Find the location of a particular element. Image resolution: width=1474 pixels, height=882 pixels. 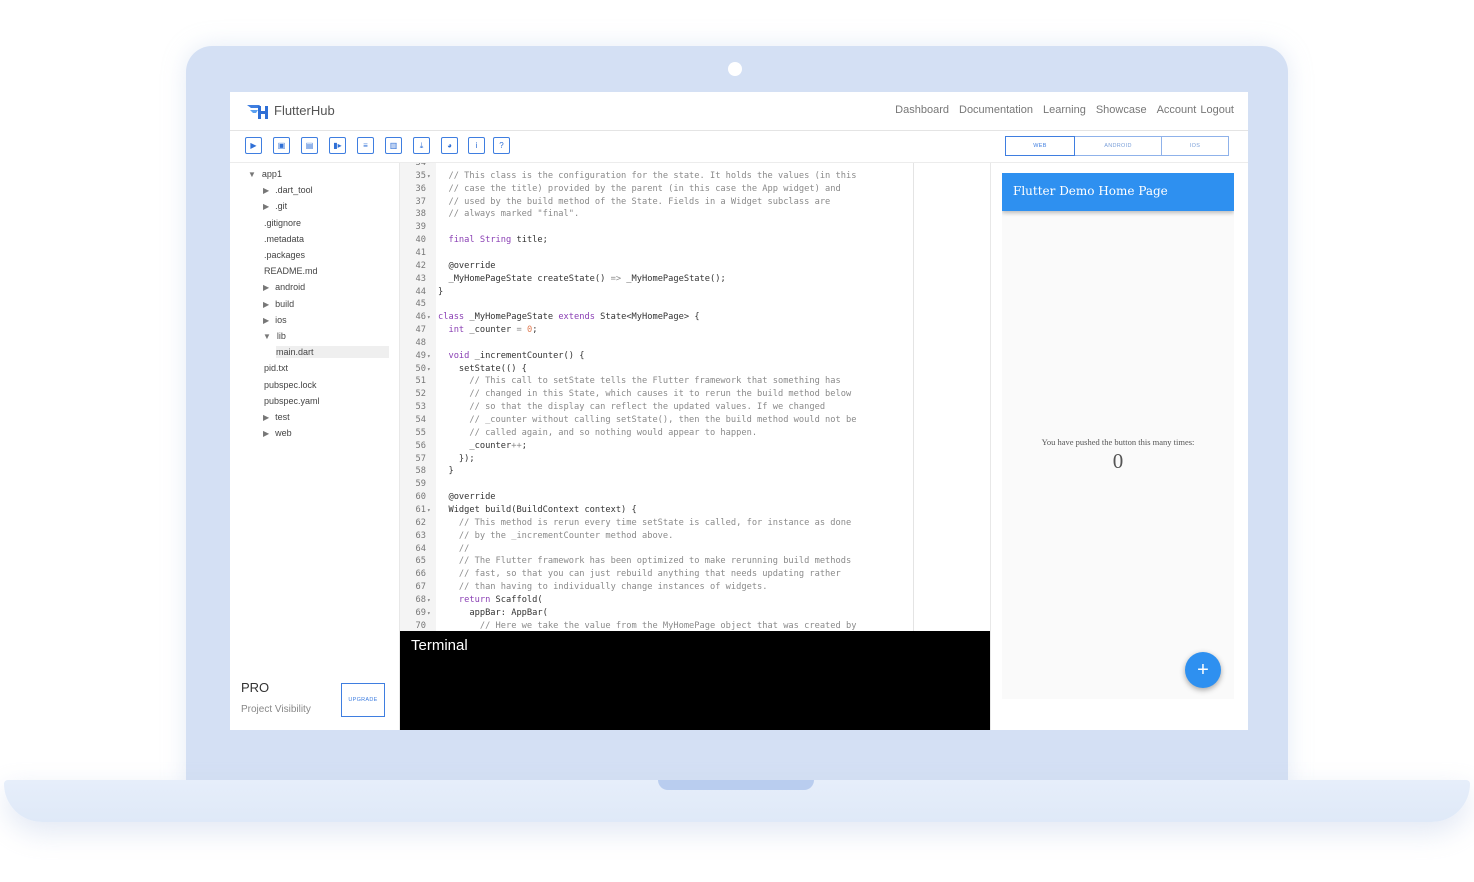

code-line: 38 // always marked "final". is located at coordinates (695, 214).